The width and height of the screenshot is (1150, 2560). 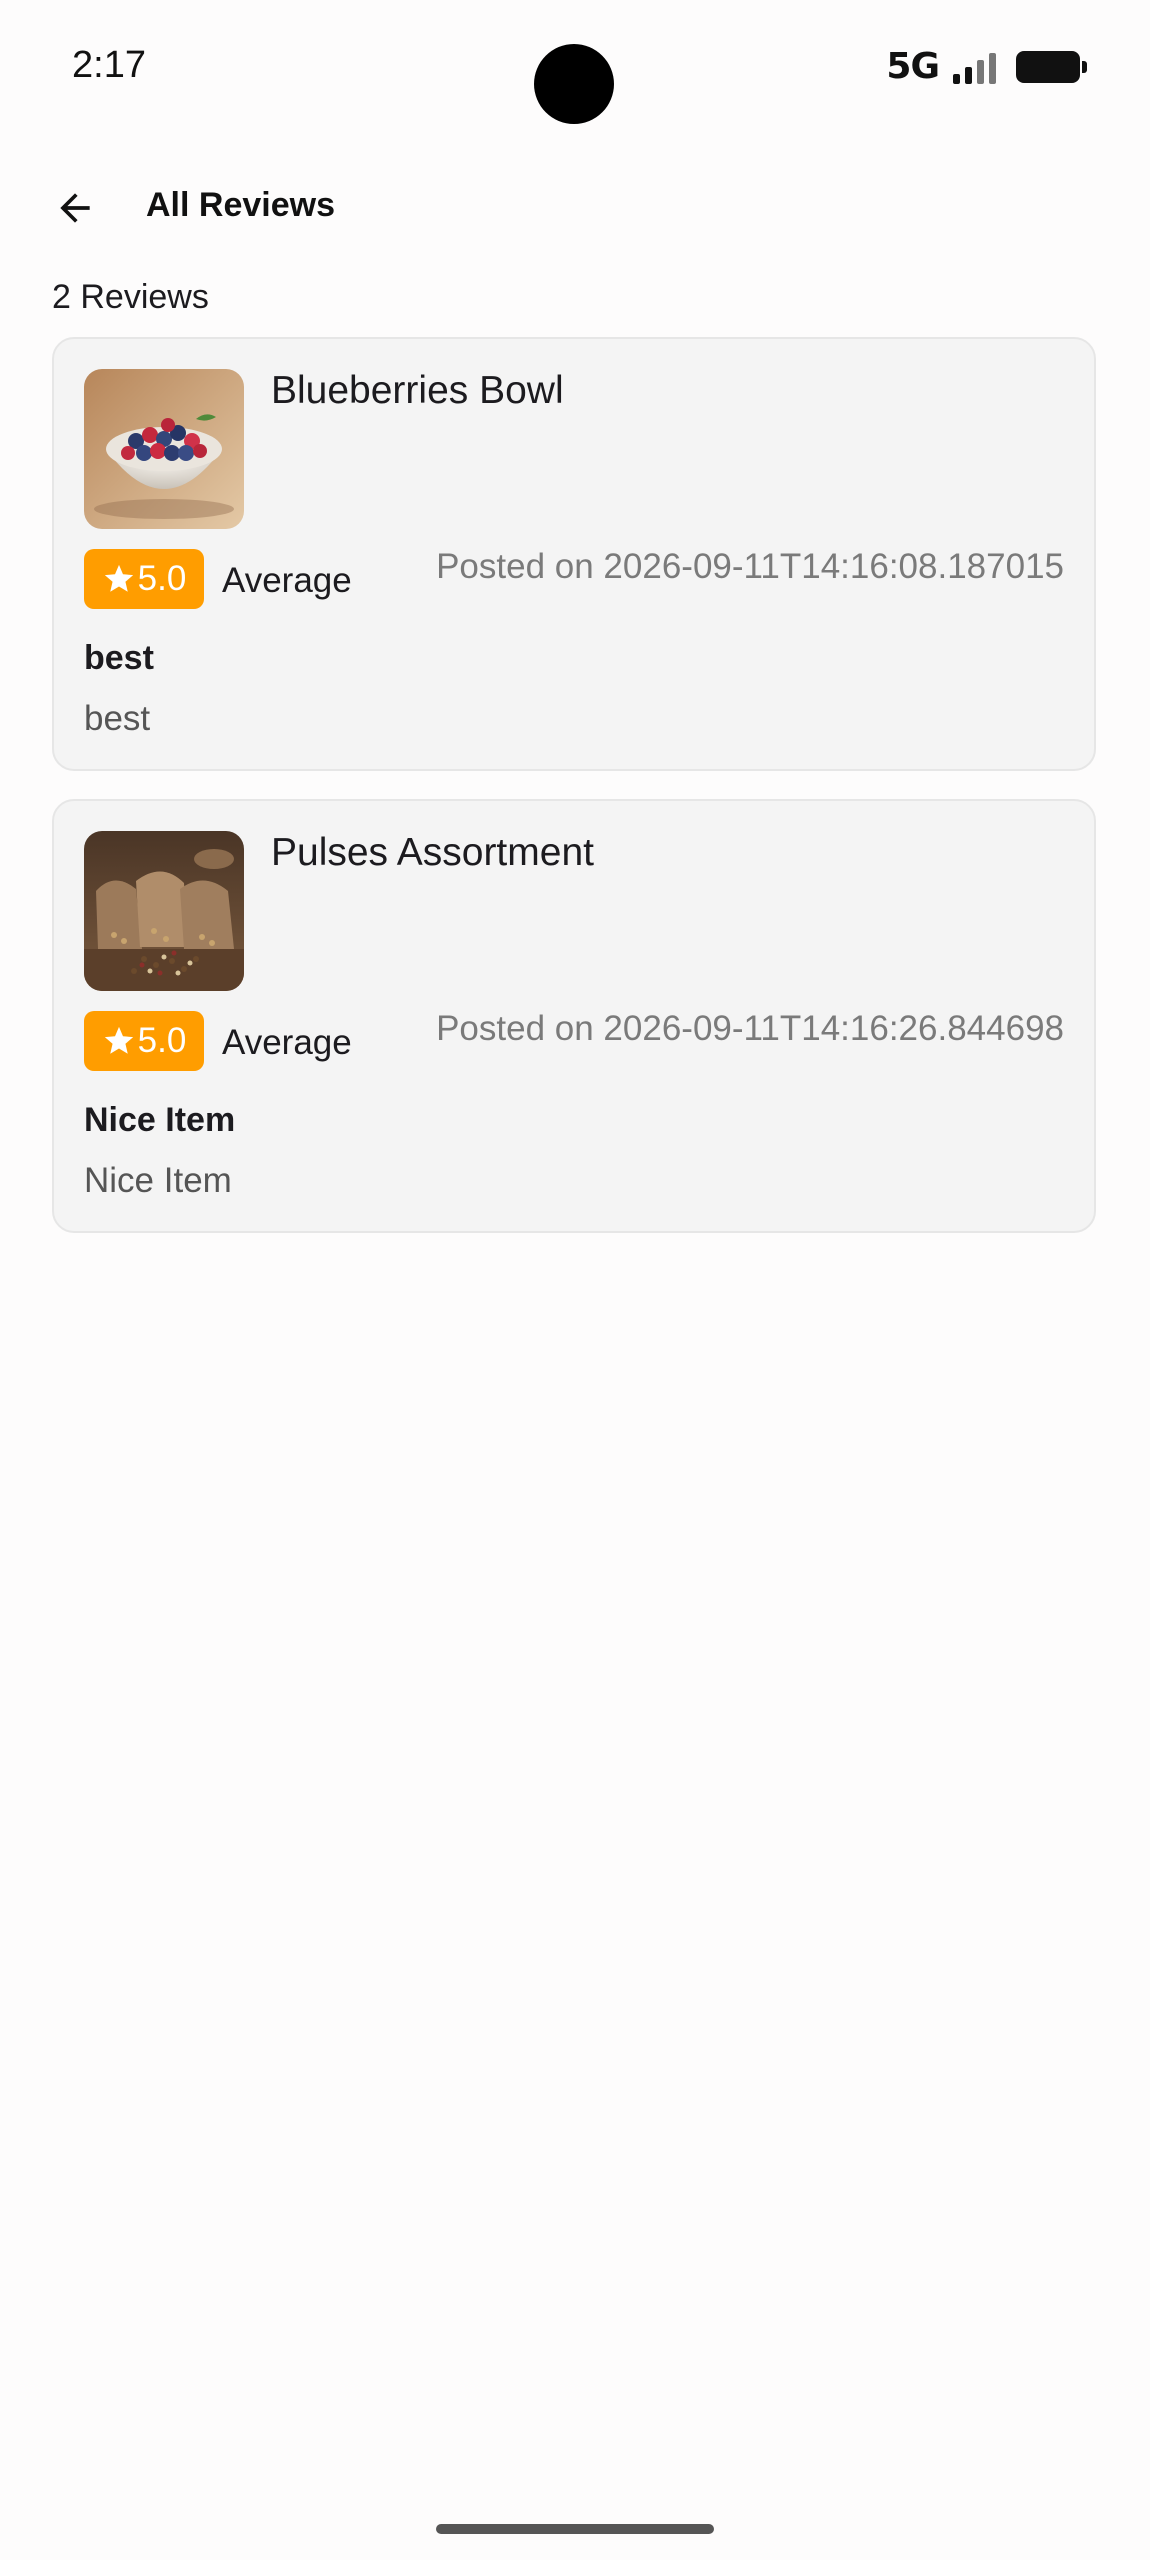 I want to click on posted-date: Posted on 2026-09-11T14:16:26.844698, so click(x=750, y=1028).